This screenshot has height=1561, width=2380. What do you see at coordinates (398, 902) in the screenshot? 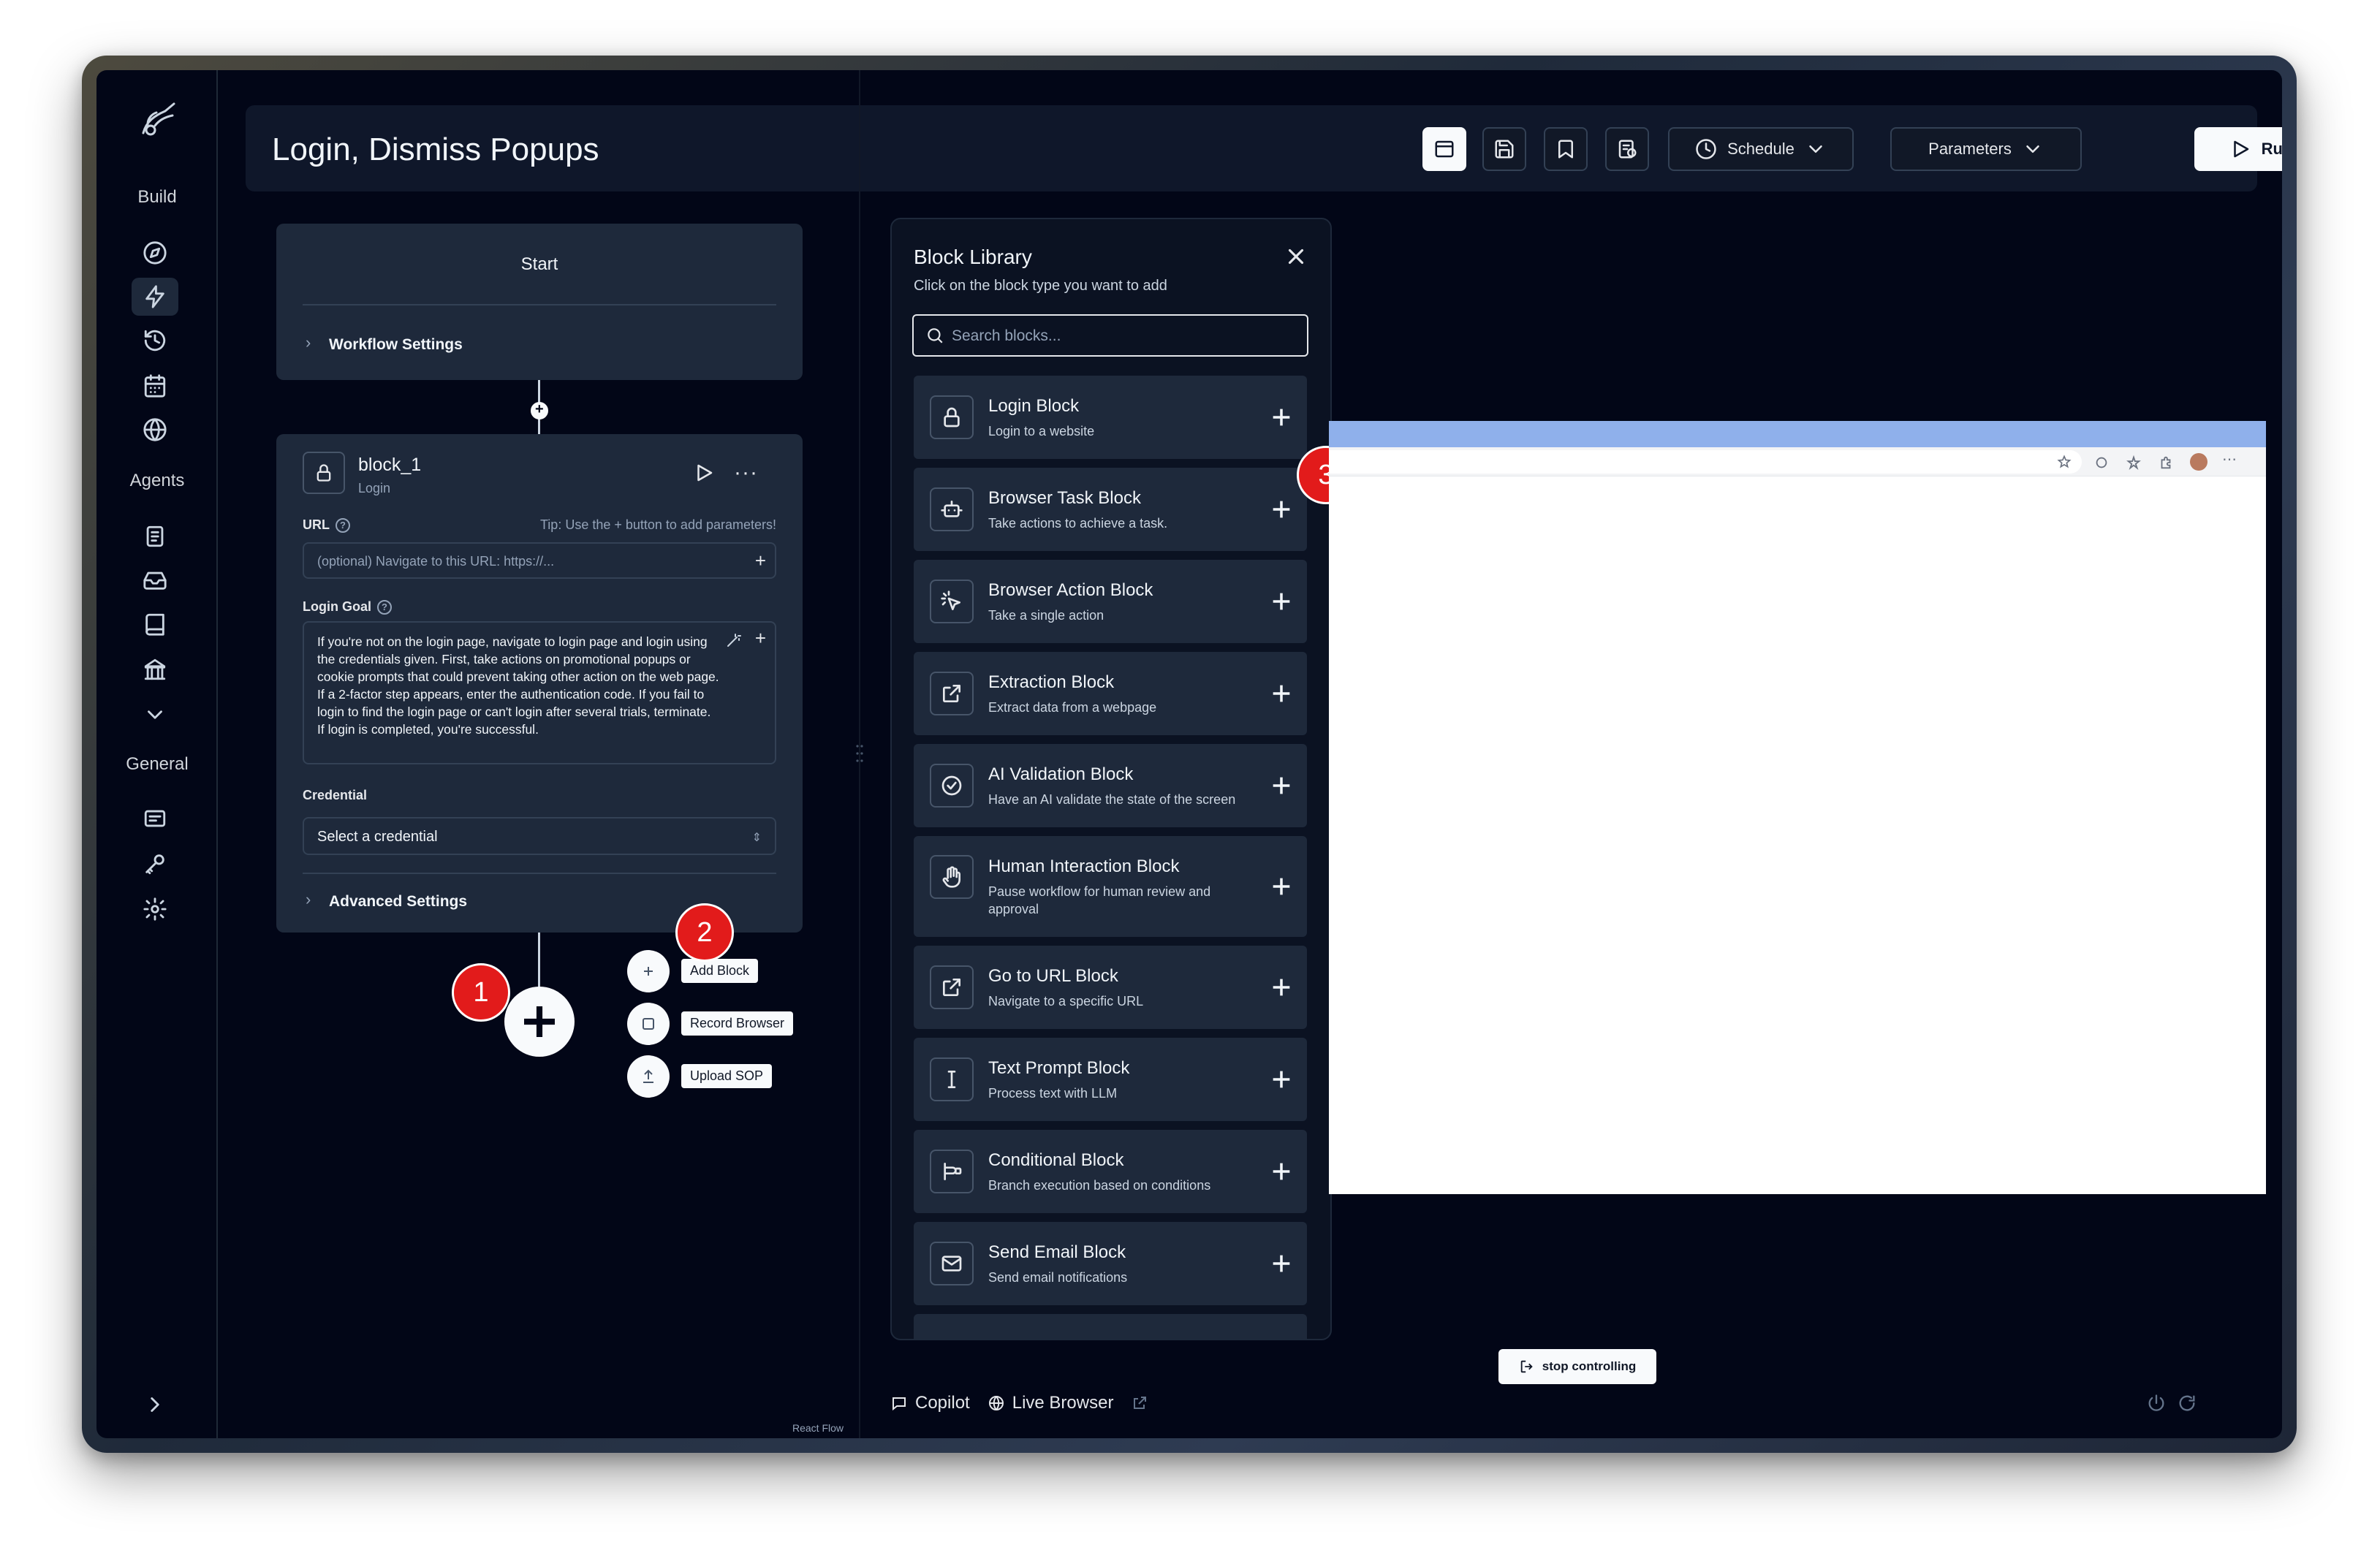
I see `advanced-settings-toggle: Advanced Settings` at bounding box center [398, 902].